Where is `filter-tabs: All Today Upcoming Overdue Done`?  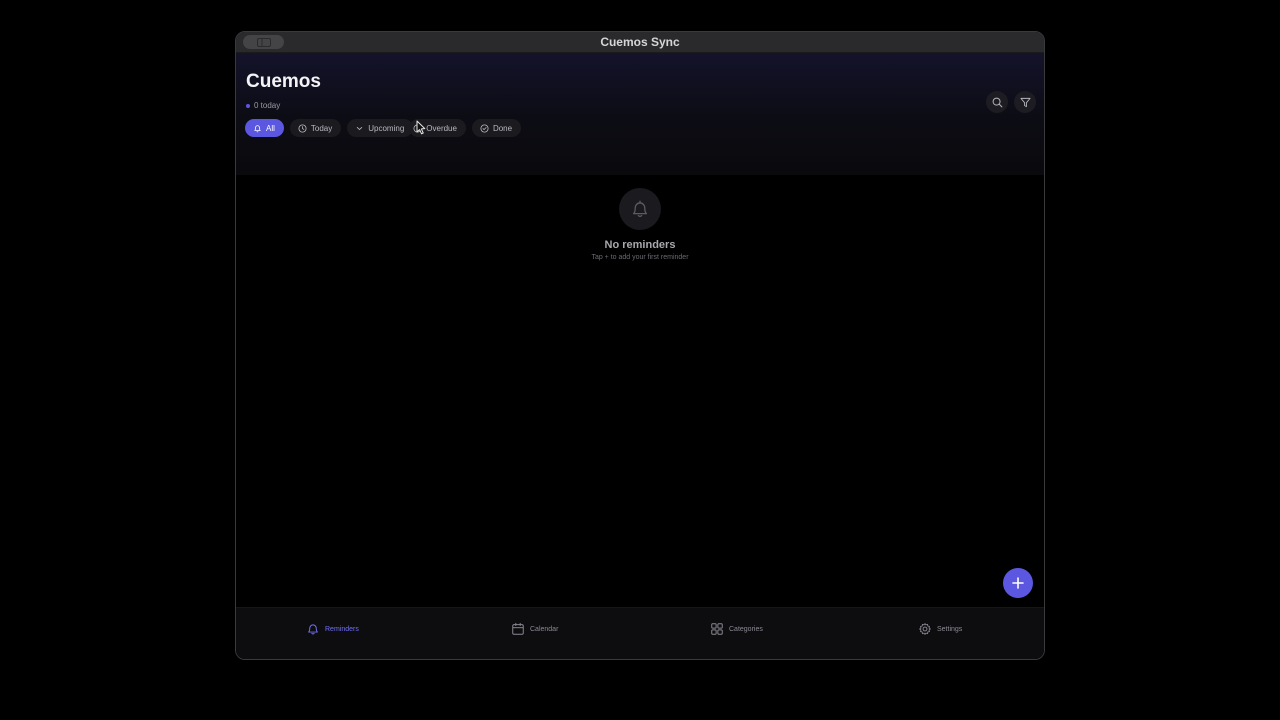 filter-tabs: All Today Upcoming Overdue Done is located at coordinates (383, 128).